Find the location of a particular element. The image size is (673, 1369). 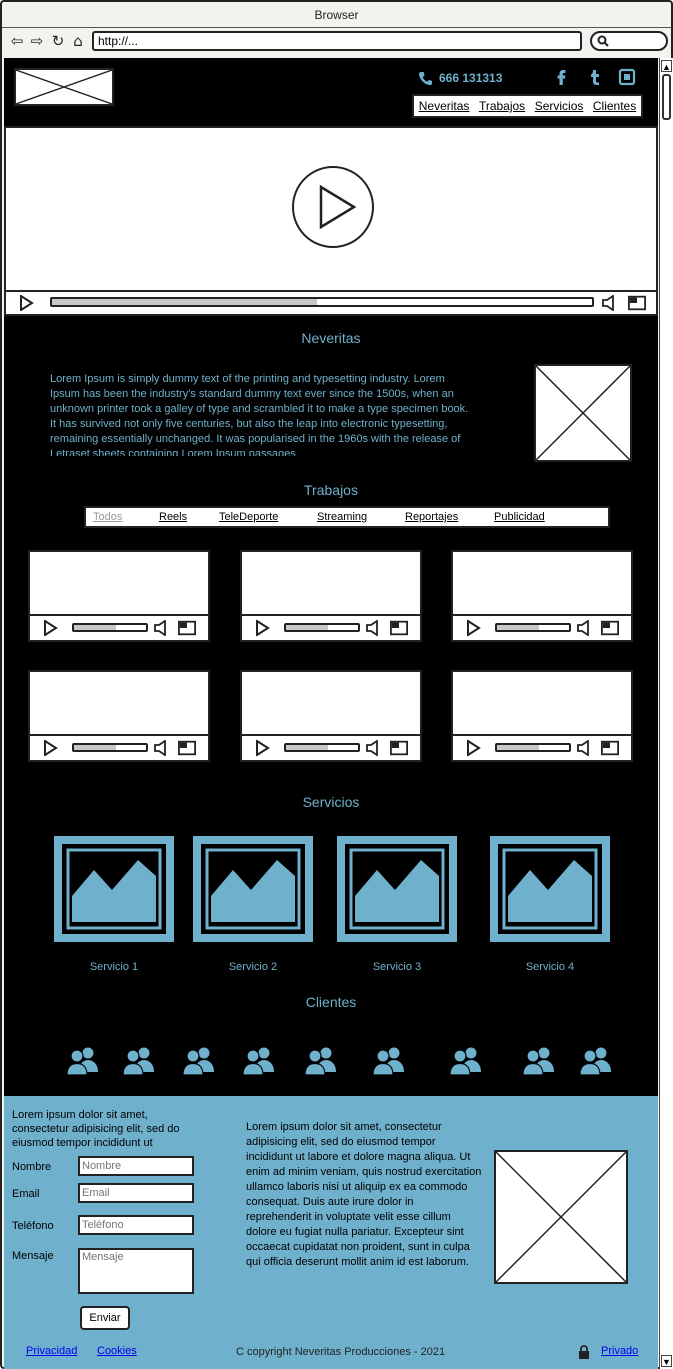

about-image is located at coordinates (583, 413).